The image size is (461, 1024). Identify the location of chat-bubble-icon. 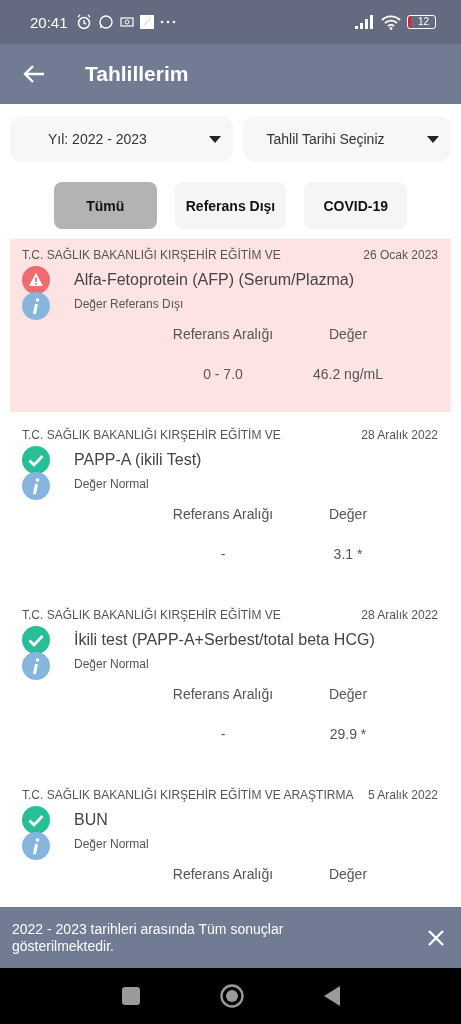
(105, 22).